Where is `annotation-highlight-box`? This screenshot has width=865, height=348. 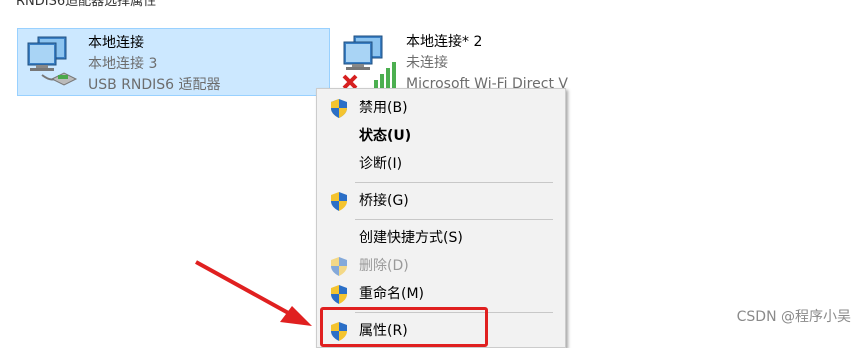
annotation-highlight-box is located at coordinates (404, 327).